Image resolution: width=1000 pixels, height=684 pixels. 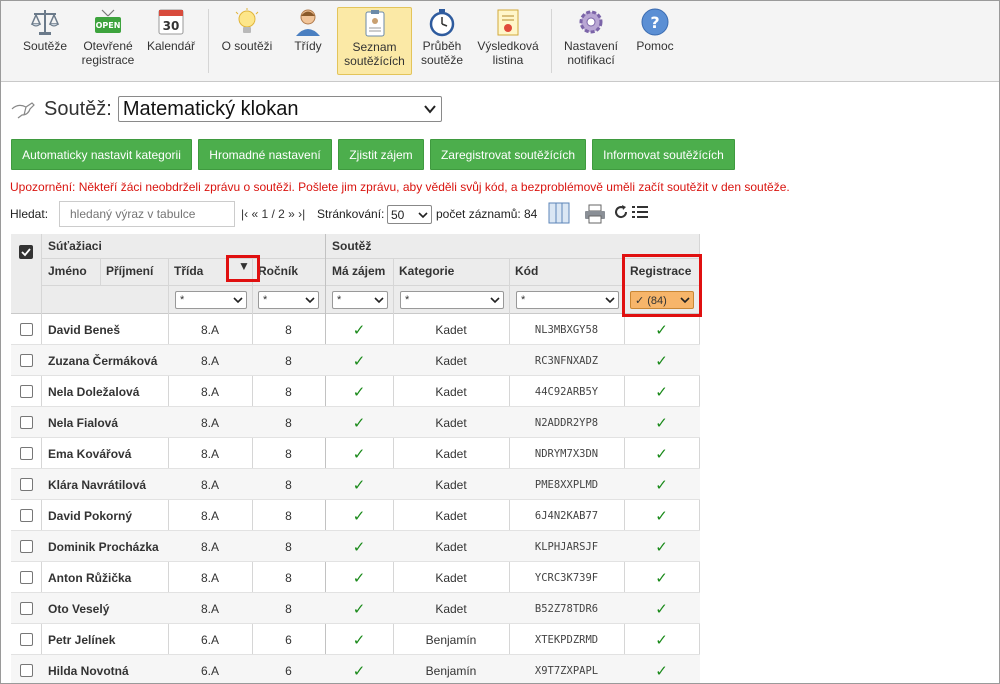 I want to click on filter-class-select: *, so click(x=211, y=300).